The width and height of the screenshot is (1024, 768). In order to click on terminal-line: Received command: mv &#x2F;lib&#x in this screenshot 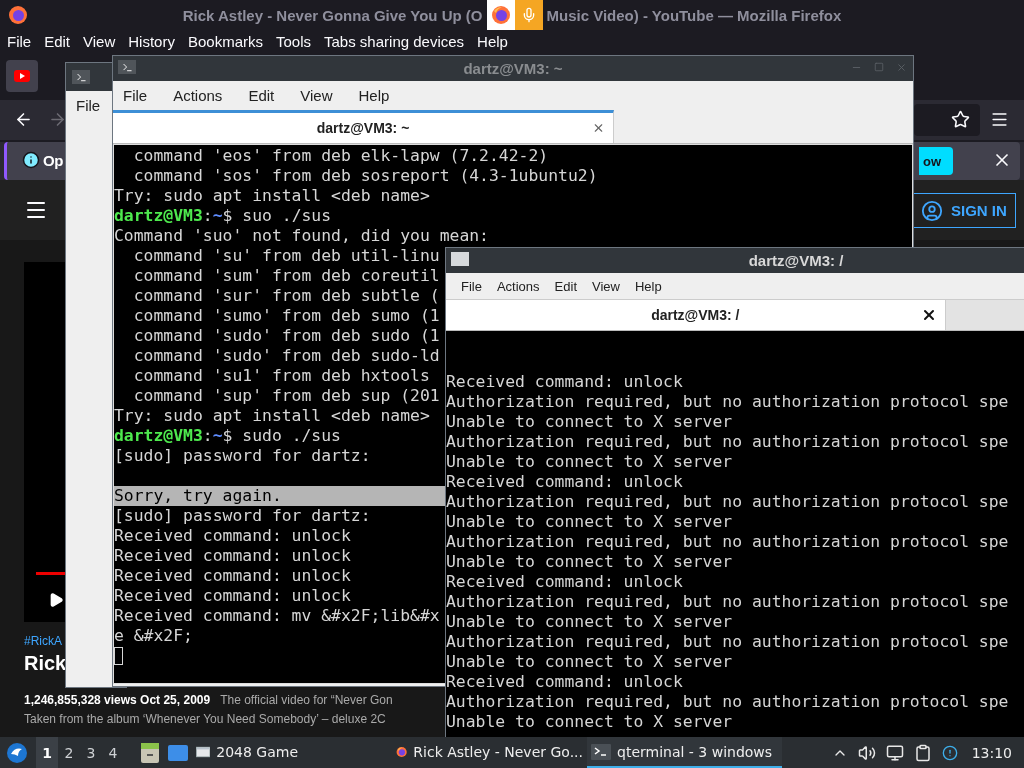, I will do `click(277, 615)`.